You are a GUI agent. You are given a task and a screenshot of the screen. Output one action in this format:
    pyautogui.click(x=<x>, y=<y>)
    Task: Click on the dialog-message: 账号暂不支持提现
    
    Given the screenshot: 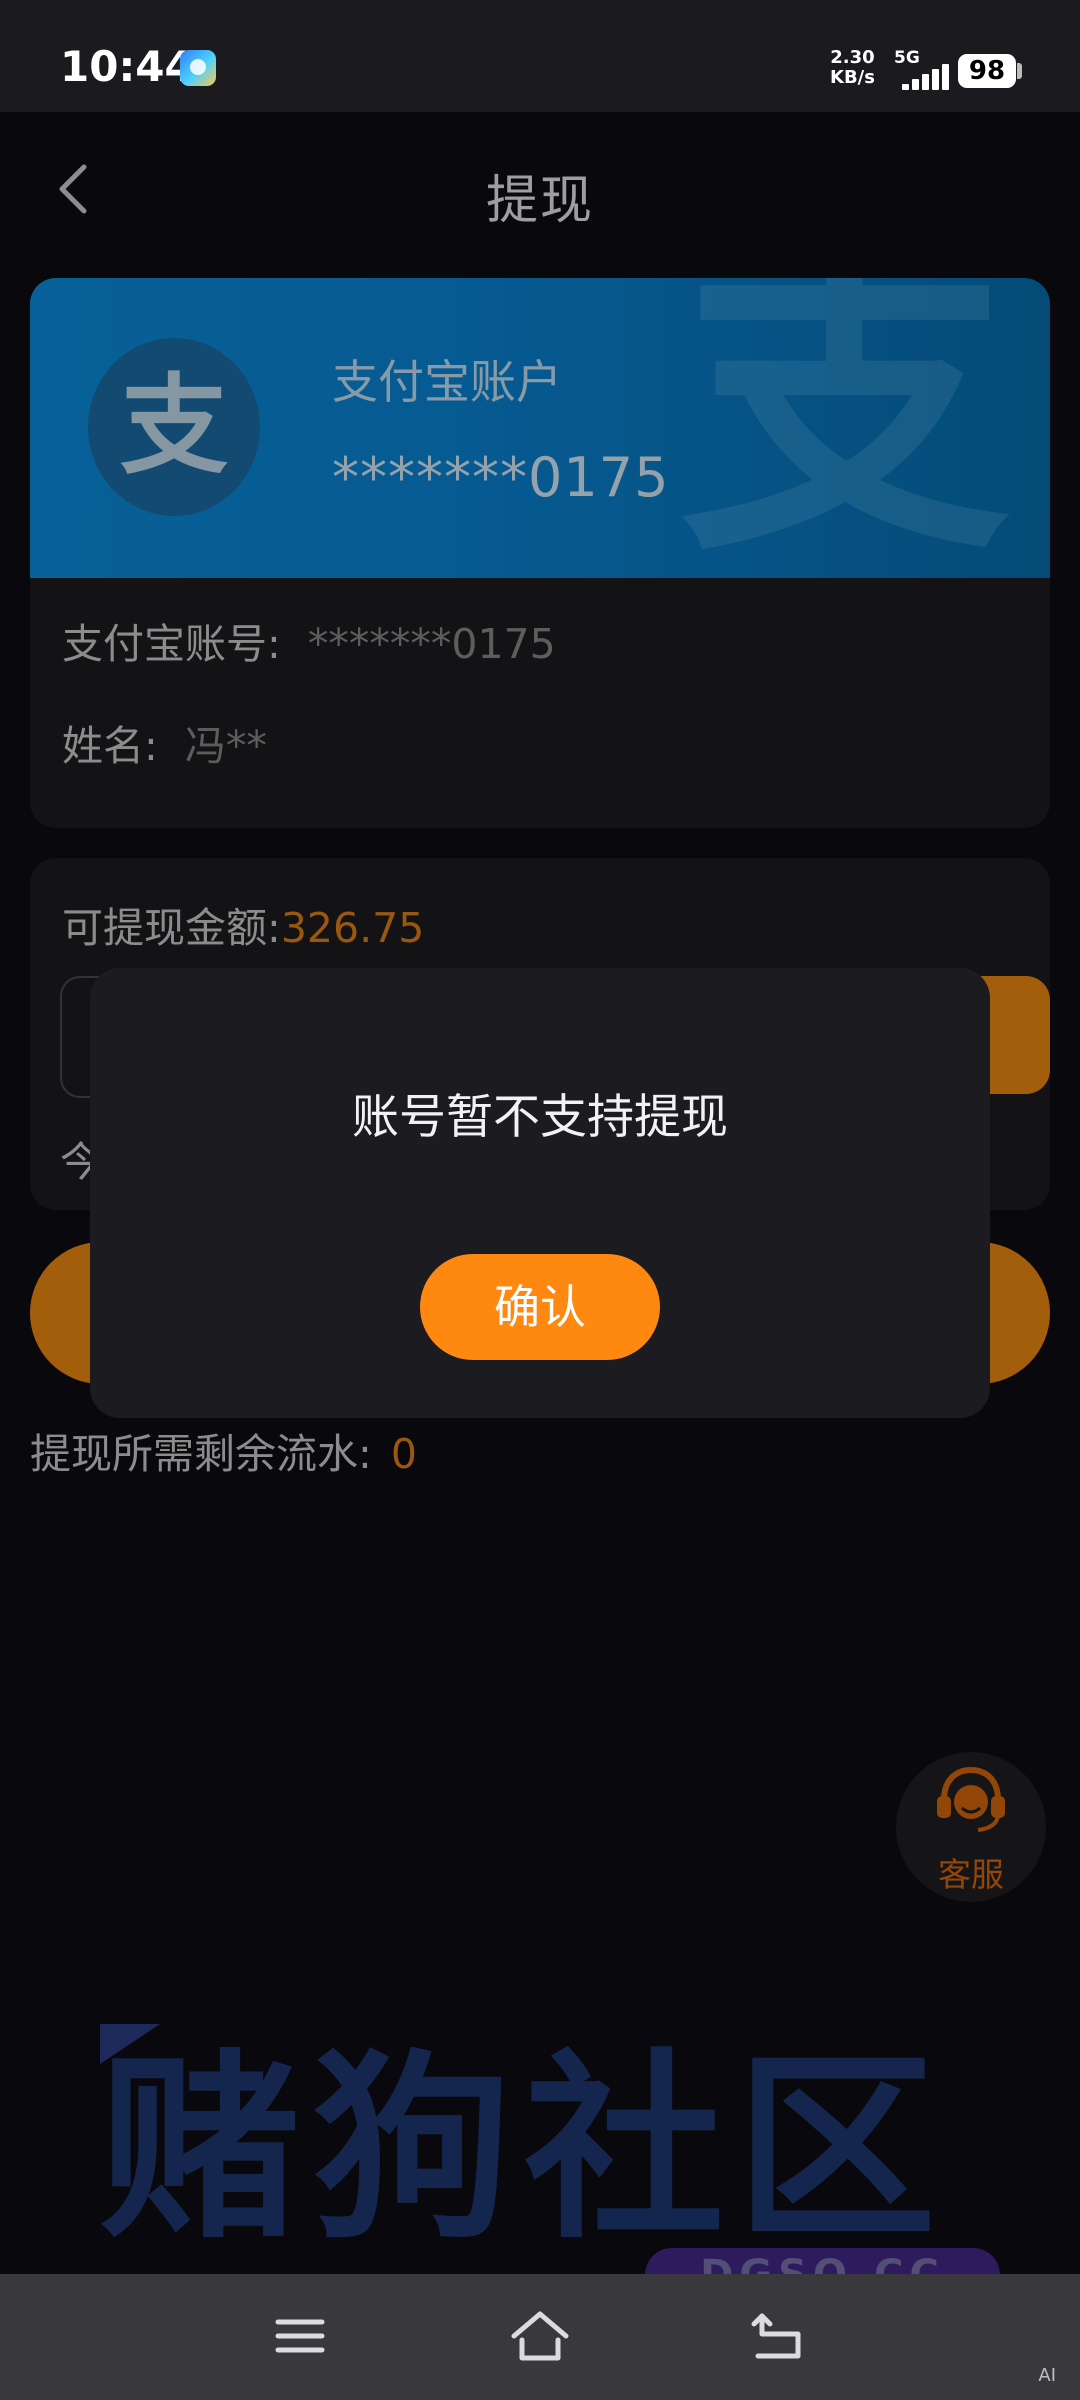 What is the action you would take?
    pyautogui.click(x=540, y=1117)
    